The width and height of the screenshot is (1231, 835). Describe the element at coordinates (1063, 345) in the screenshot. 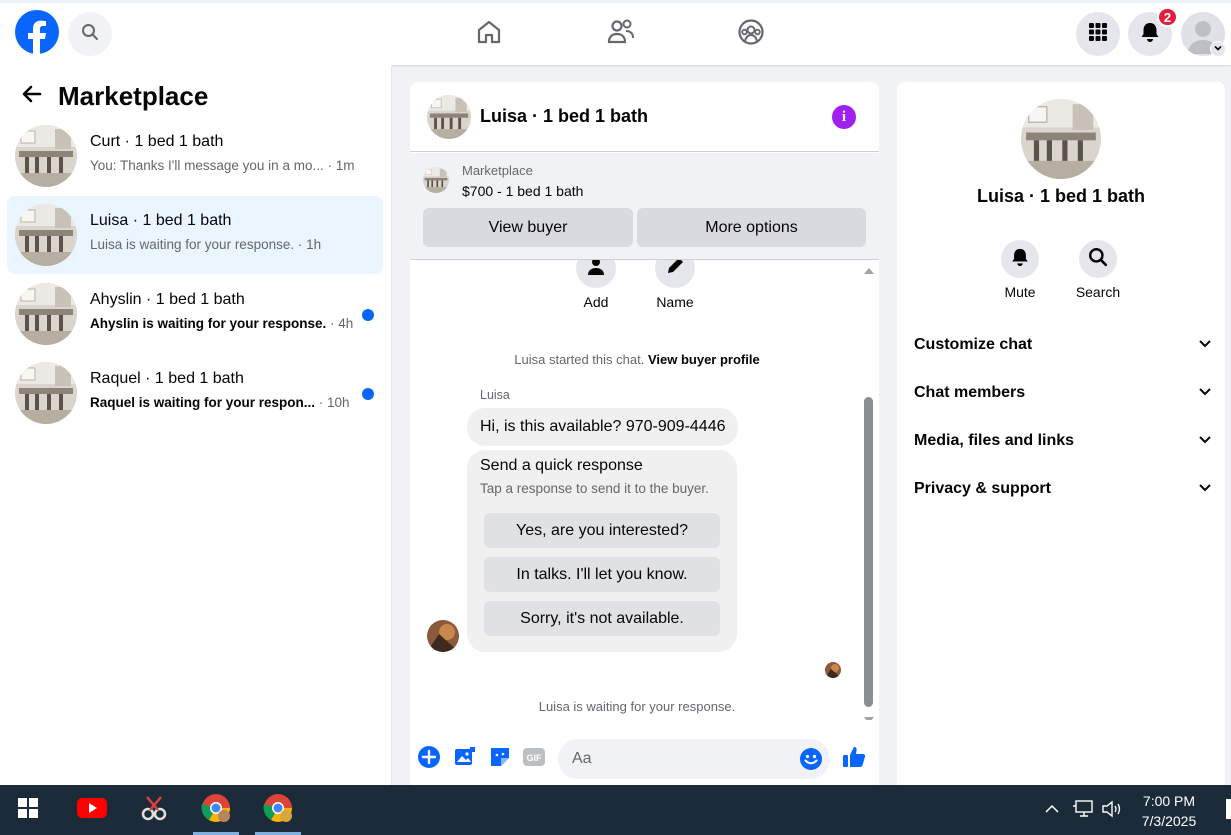

I see `customize-chat-section: Customize chat` at that location.